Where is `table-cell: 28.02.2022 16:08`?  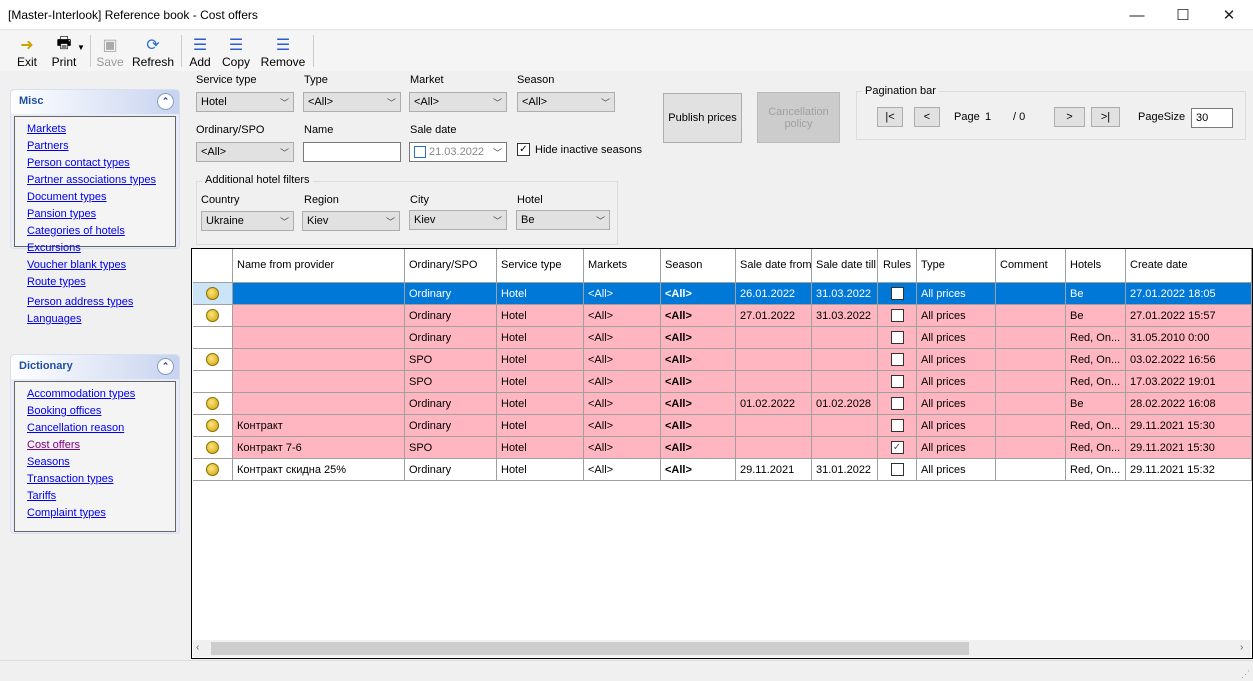 table-cell: 28.02.2022 16:08 is located at coordinates (1189, 404).